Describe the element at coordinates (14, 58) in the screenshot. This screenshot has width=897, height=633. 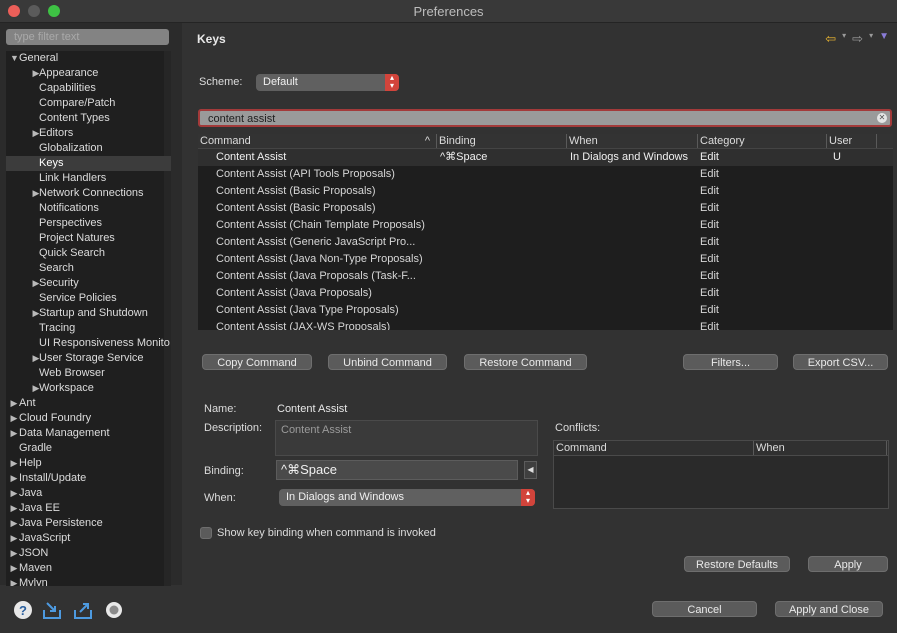
I see `chevron-down-icon: ▼` at that location.